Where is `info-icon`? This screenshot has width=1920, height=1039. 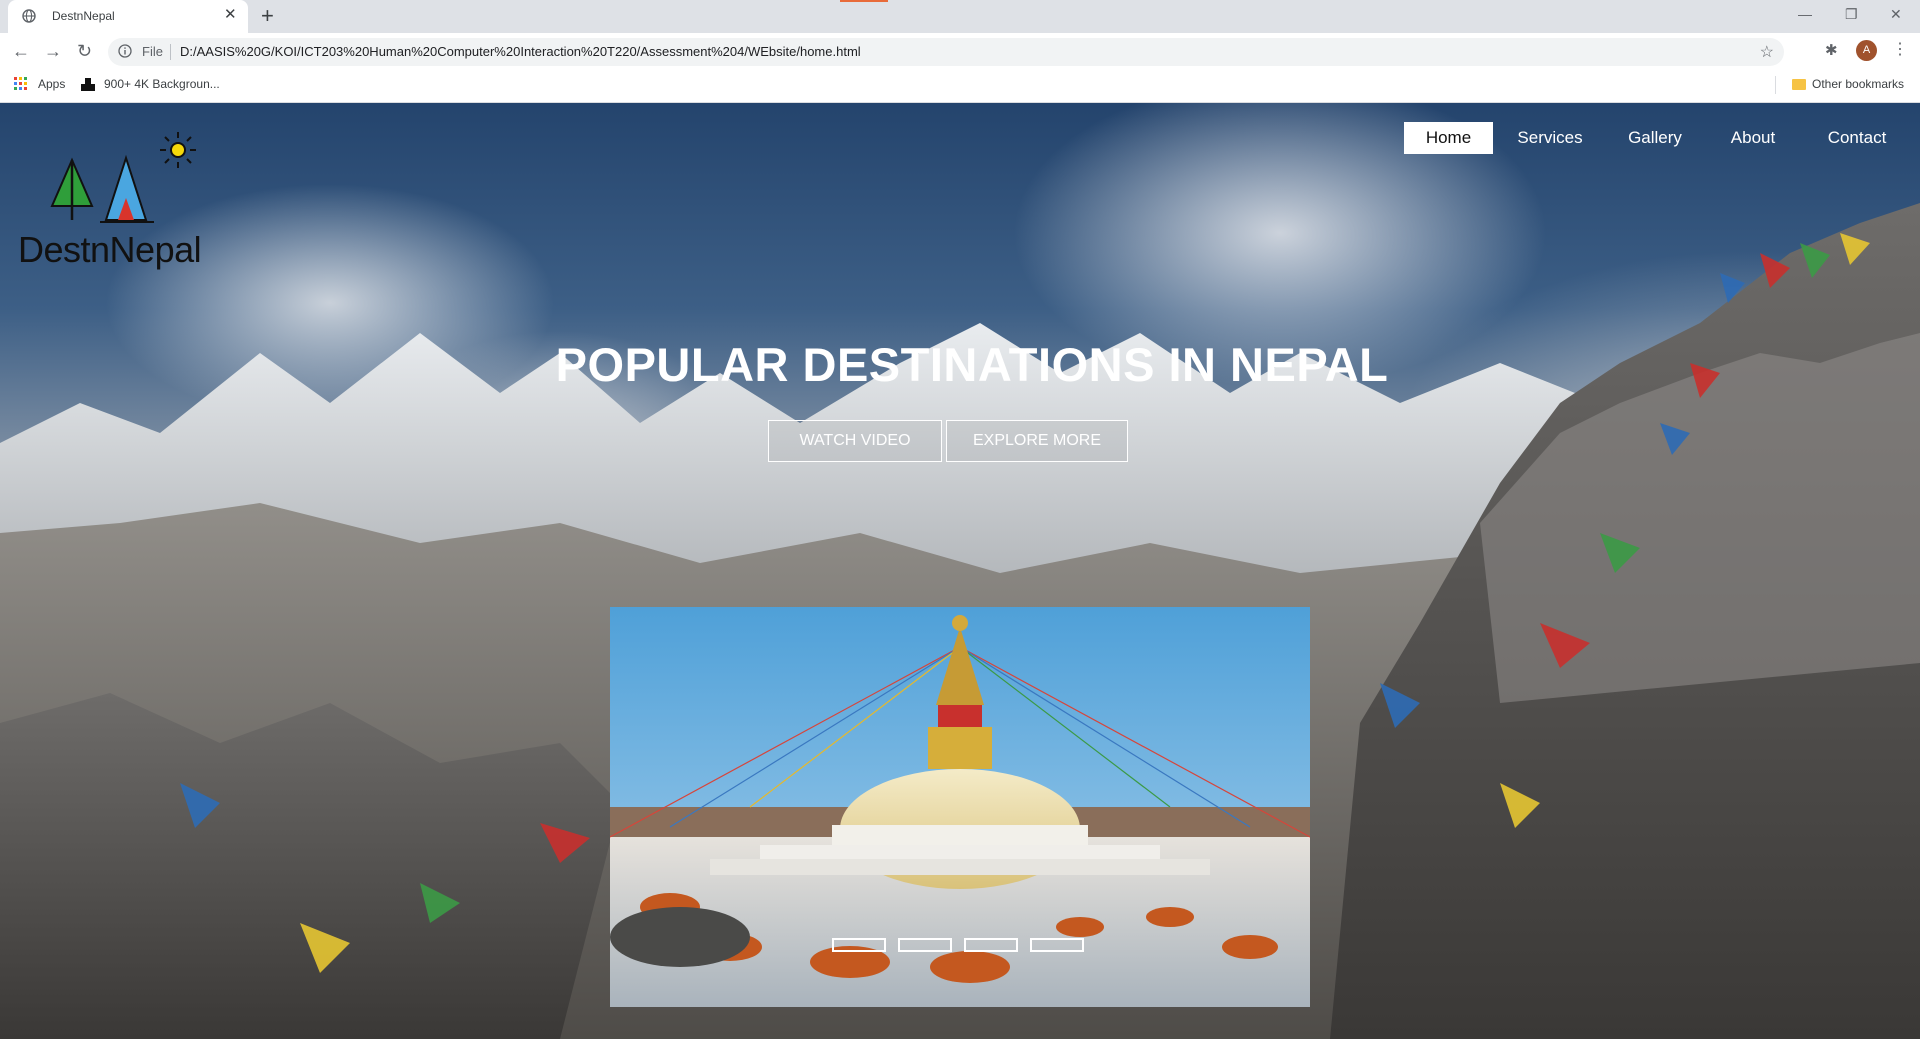
info-icon is located at coordinates (125, 51).